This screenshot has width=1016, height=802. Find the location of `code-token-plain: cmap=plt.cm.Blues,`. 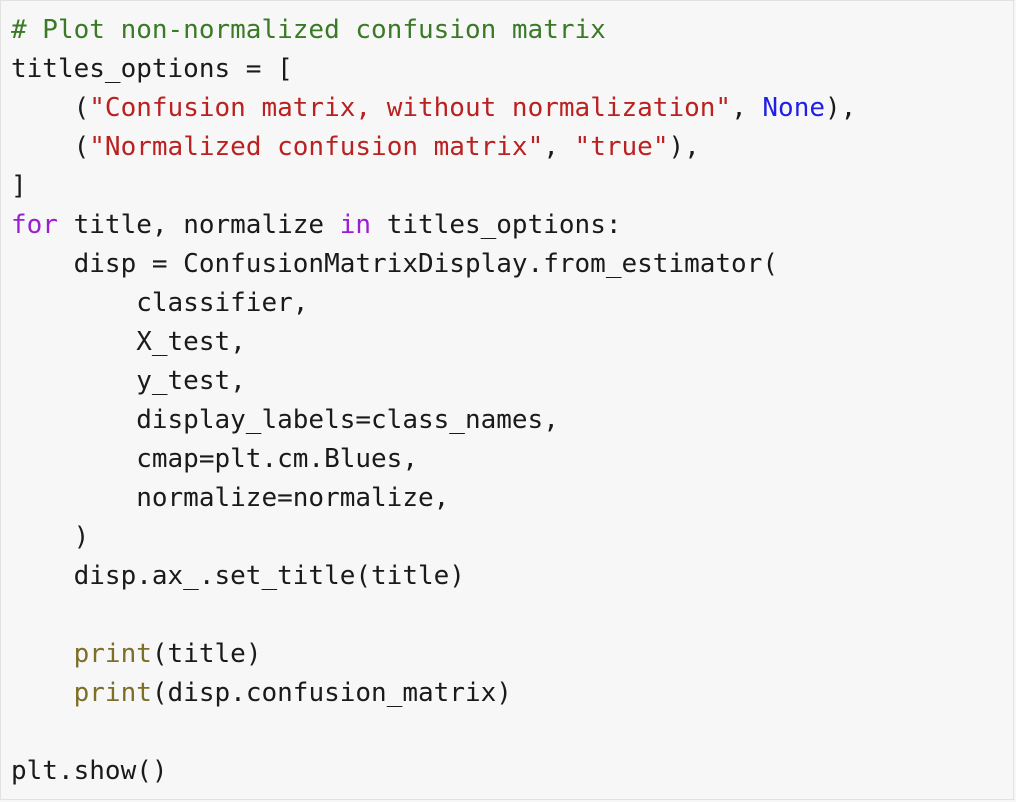

code-token-plain: cmap=plt.cm.Blues, is located at coordinates (214, 459).